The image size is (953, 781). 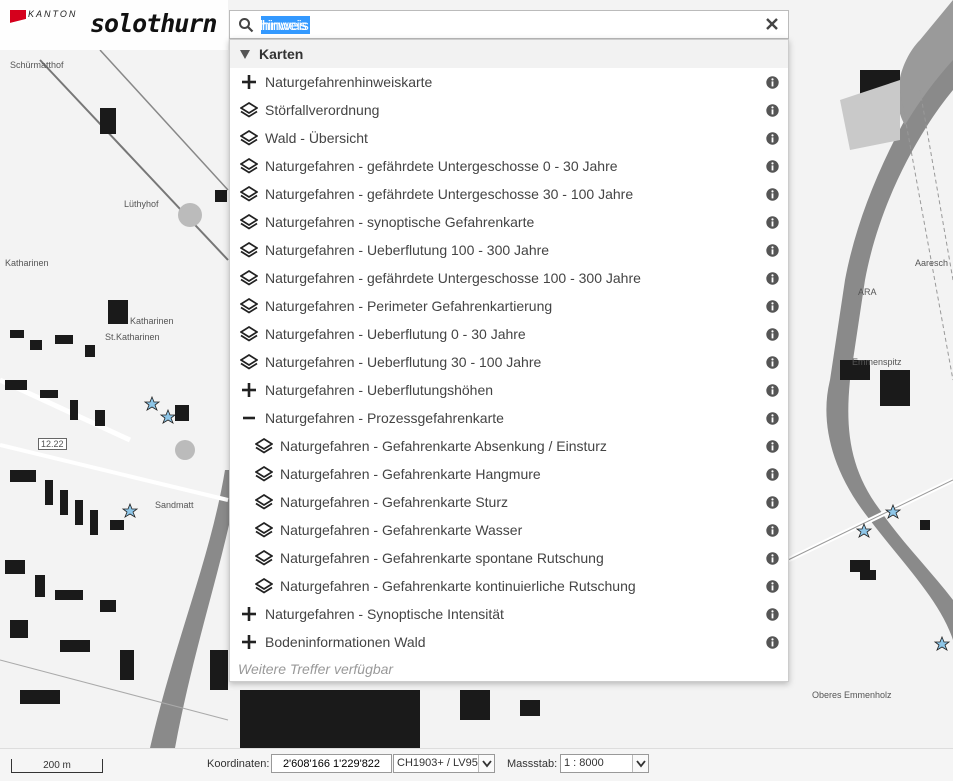 I want to click on search-box: hinweis, so click(x=509, y=24).